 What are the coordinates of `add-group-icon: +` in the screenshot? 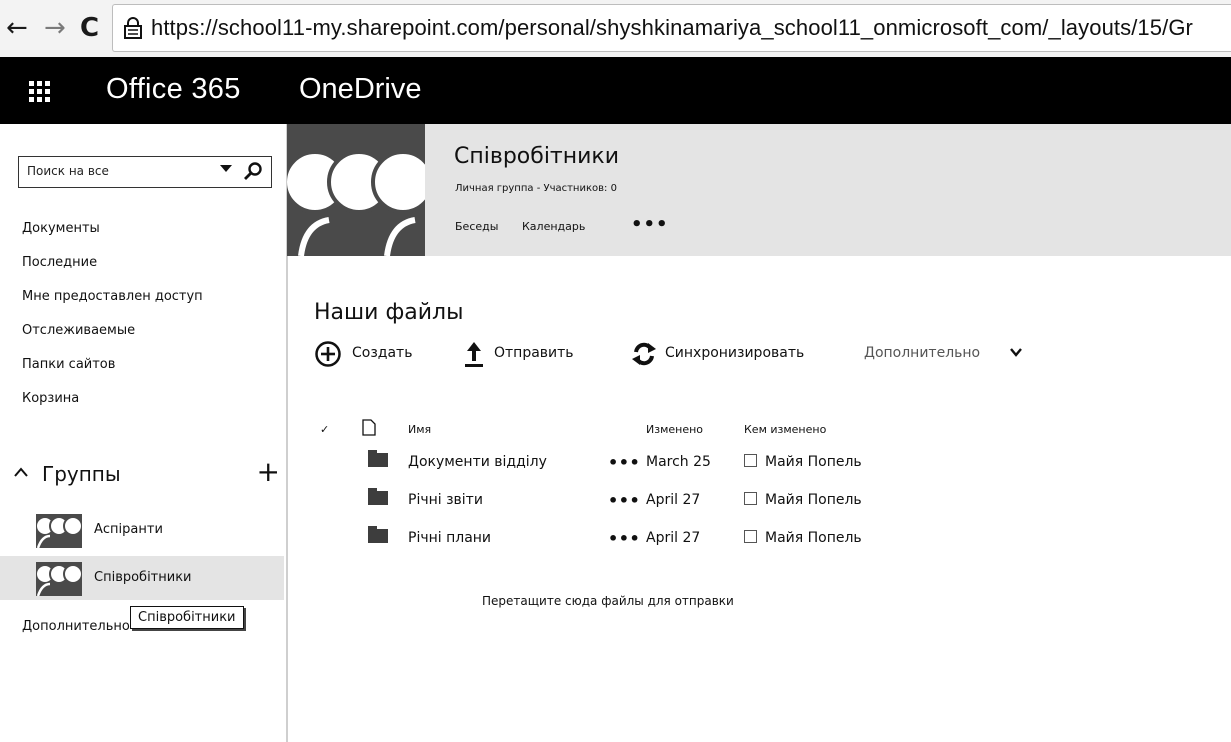 It's located at (268, 472).